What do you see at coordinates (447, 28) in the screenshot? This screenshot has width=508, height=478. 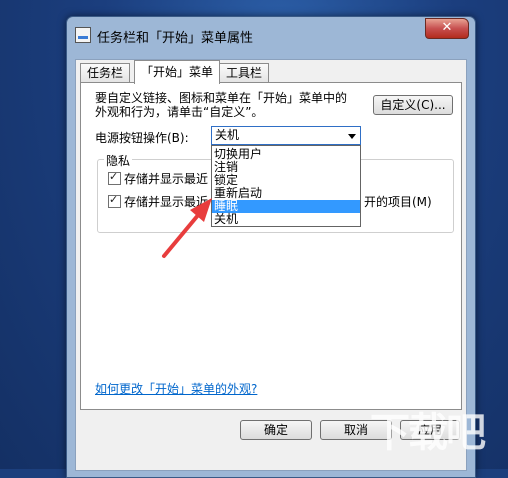 I see `close-button: ✕` at bounding box center [447, 28].